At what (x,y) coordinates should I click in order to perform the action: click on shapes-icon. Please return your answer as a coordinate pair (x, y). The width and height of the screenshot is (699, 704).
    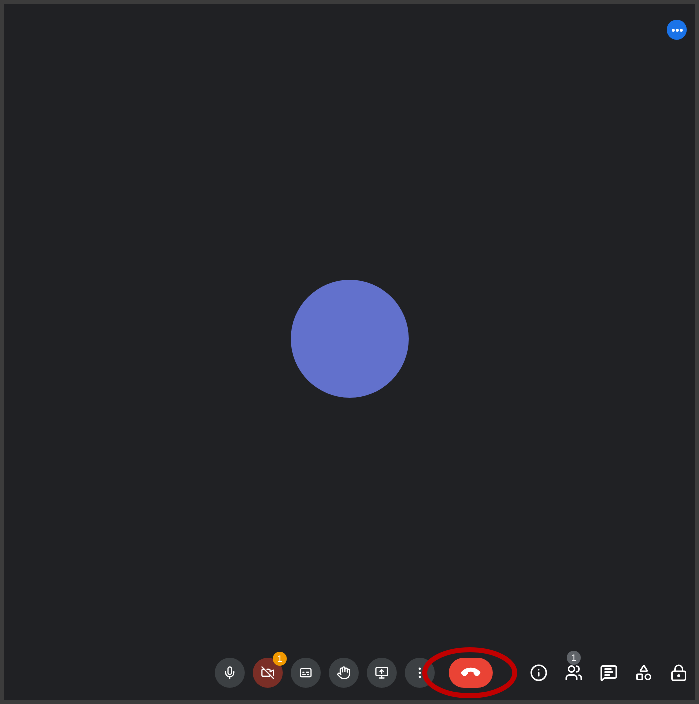
    Looking at the image, I should click on (644, 673).